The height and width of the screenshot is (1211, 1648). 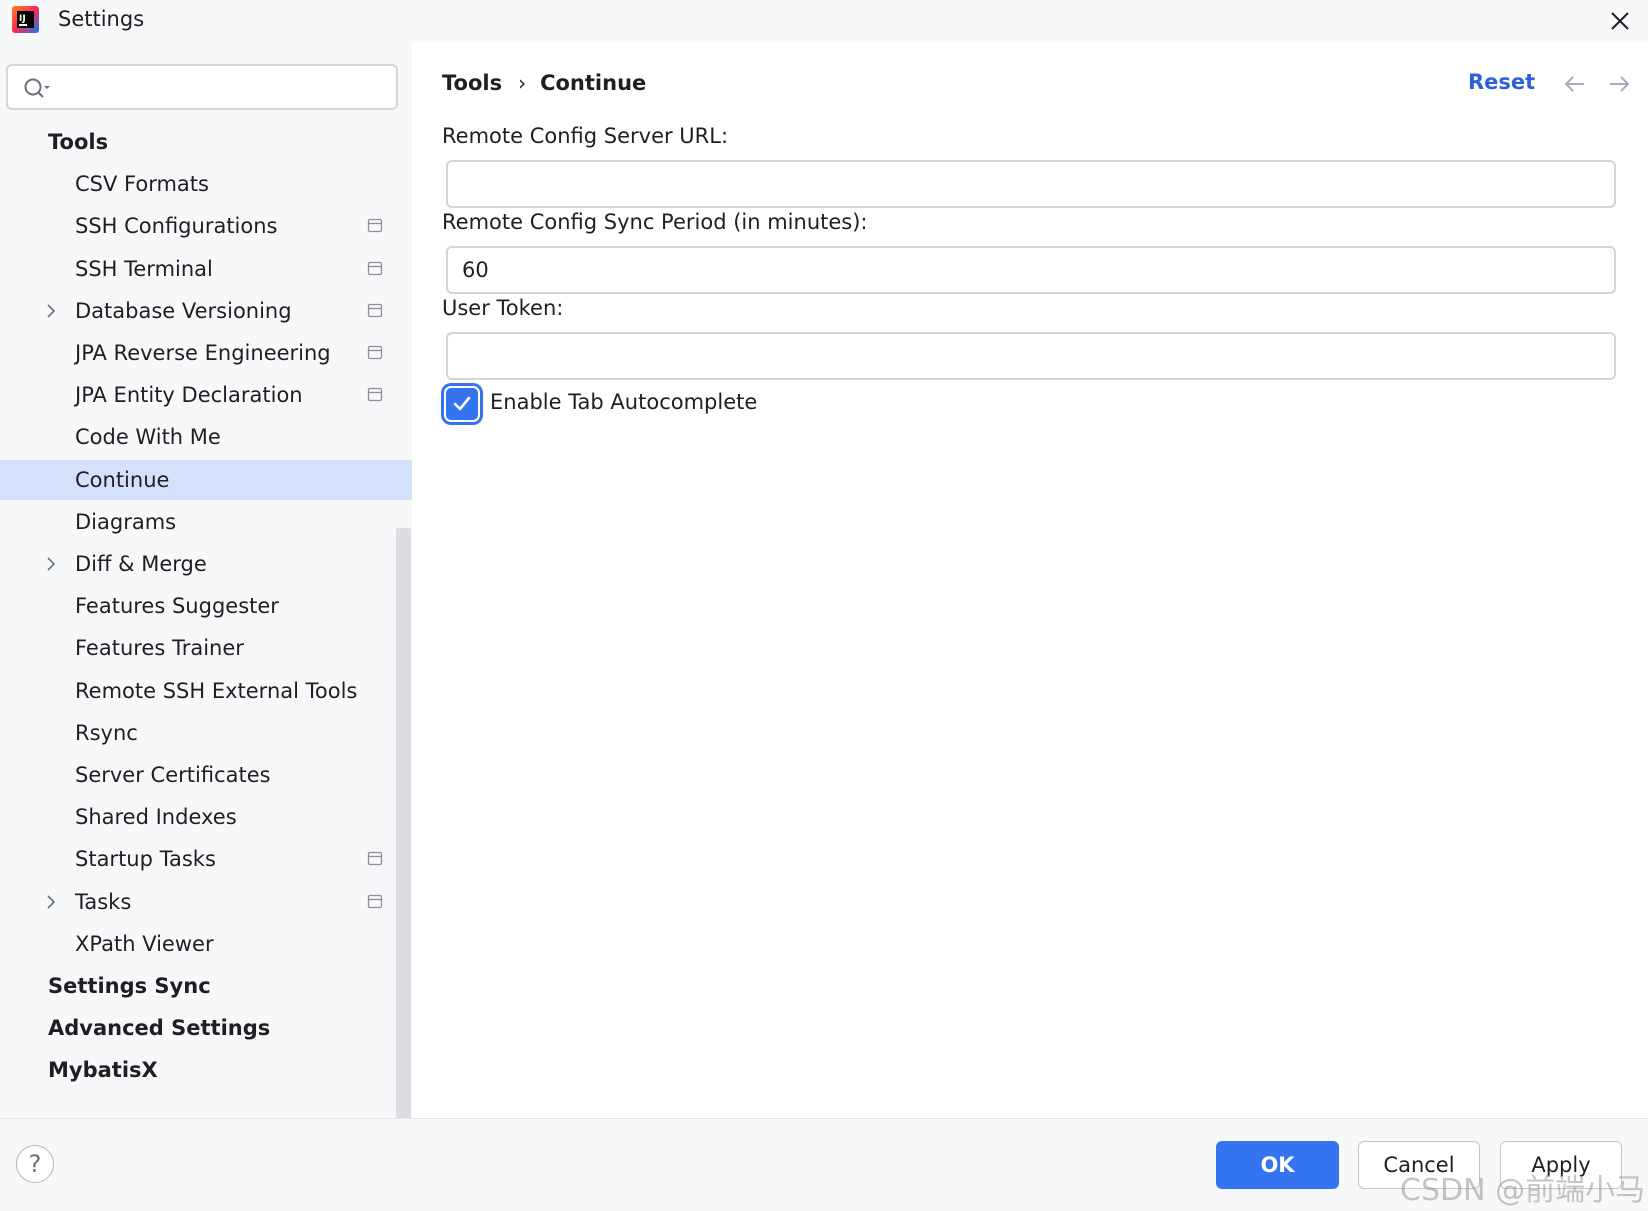 I want to click on sidebar-item-remote-ssh-external-tools: Remote SSH External Tools, so click(x=206, y=691).